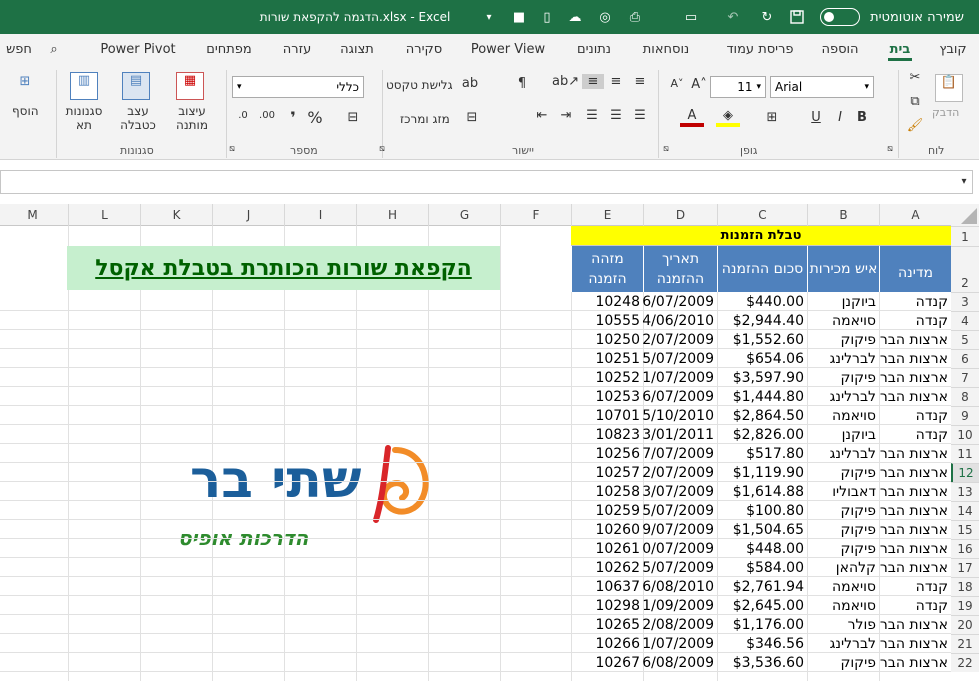 The width and height of the screenshot is (979, 681). What do you see at coordinates (419, 85) in the screenshot?
I see `wrap-text-label: גלישת טקסט` at bounding box center [419, 85].